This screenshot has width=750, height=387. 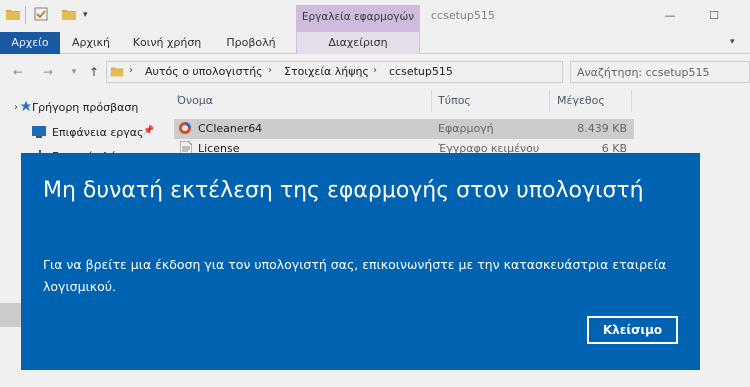 What do you see at coordinates (26, 107) in the screenshot?
I see `star-icon` at bounding box center [26, 107].